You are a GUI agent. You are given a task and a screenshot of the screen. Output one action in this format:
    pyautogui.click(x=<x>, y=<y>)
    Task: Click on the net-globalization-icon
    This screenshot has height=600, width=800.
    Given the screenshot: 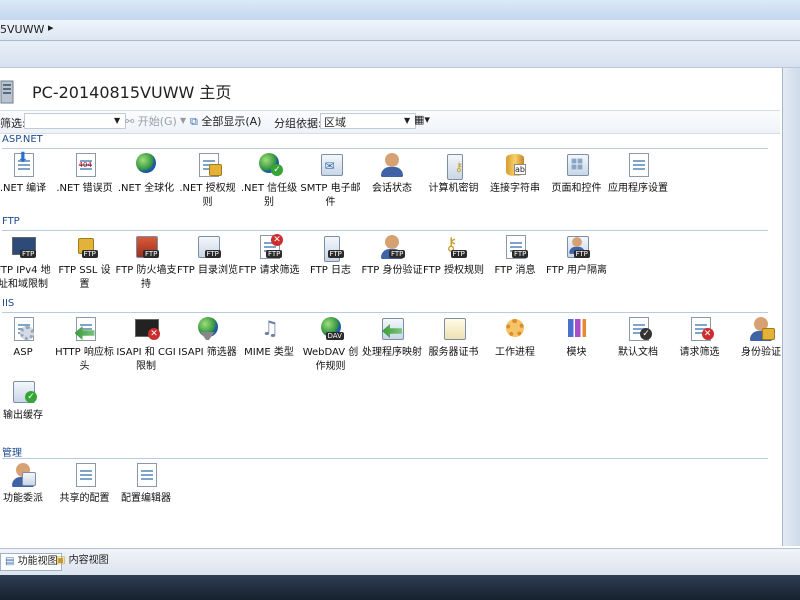 What is the action you would take?
    pyautogui.click(x=146, y=165)
    